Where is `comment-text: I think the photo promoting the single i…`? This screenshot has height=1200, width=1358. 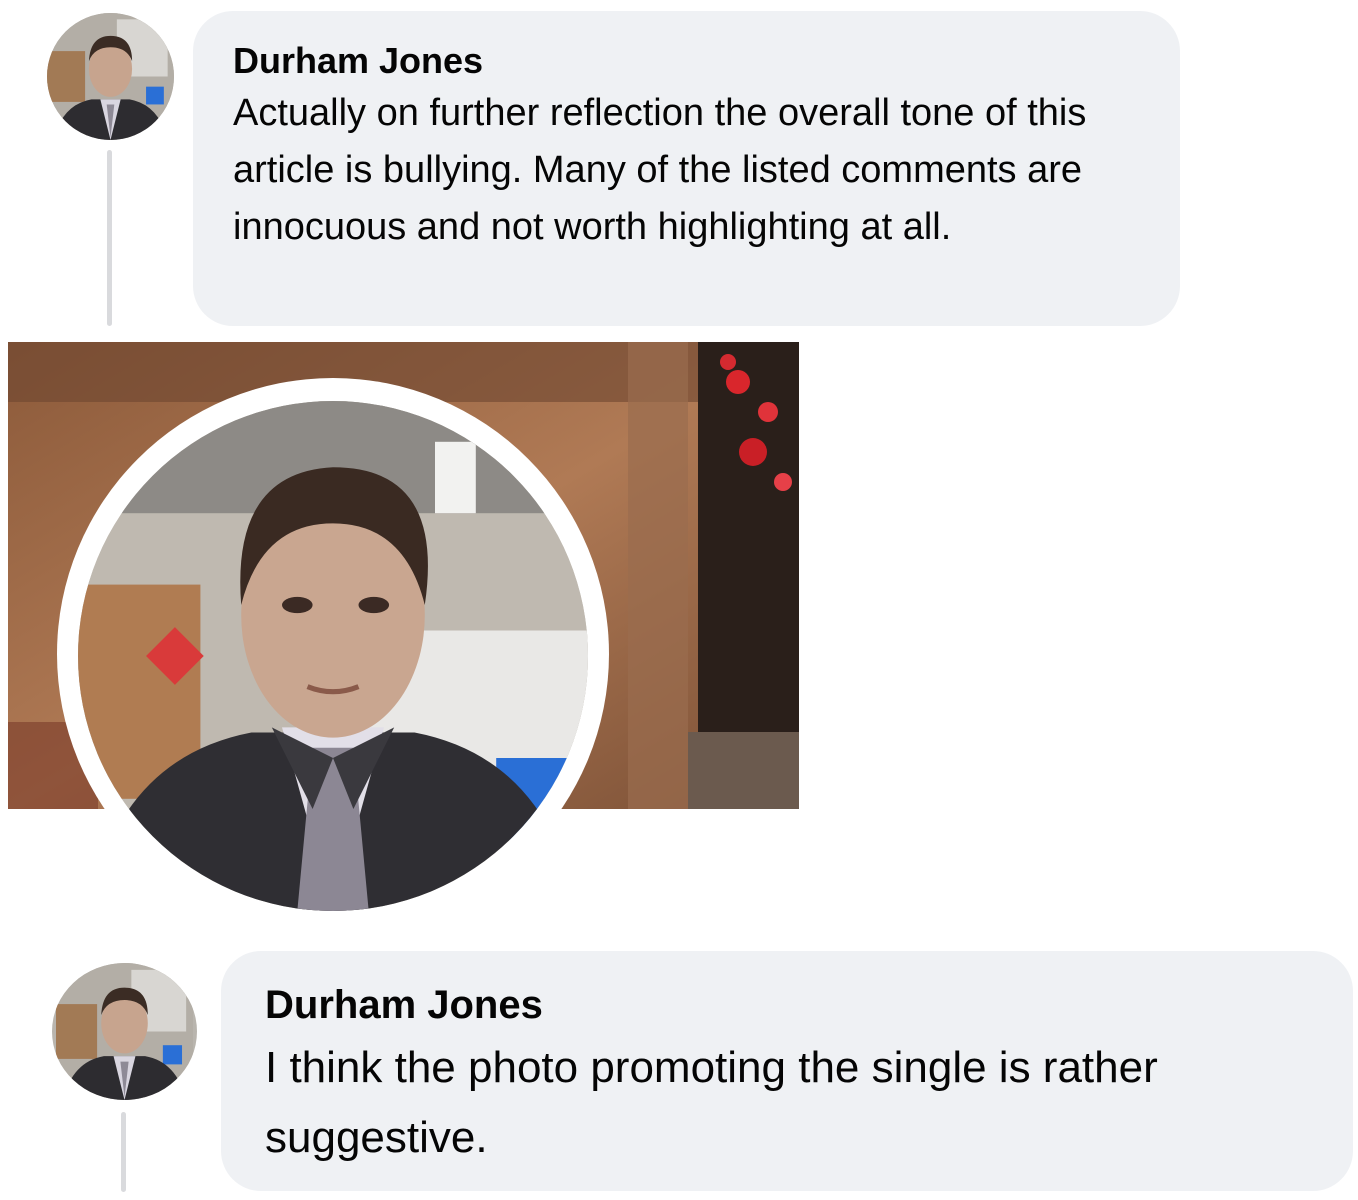
comment-text: I think the photo promoting the single i… is located at coordinates (711, 1102).